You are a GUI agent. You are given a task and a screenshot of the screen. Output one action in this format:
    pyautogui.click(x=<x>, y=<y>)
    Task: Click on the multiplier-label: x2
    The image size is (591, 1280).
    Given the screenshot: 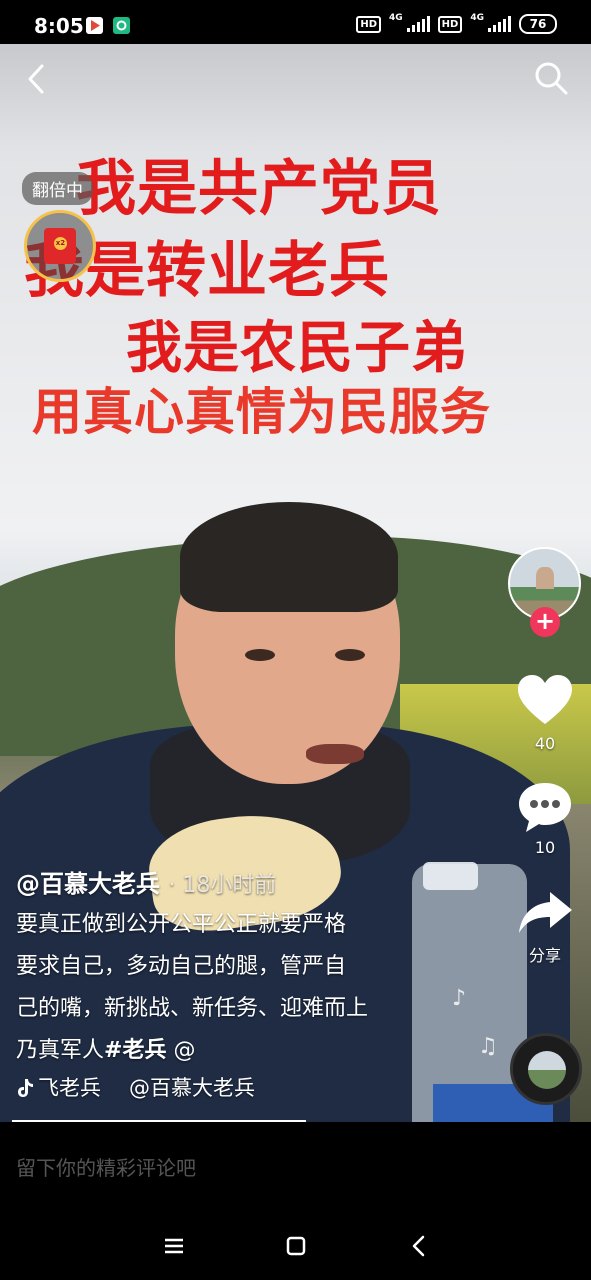 What is the action you would take?
    pyautogui.click(x=60, y=243)
    